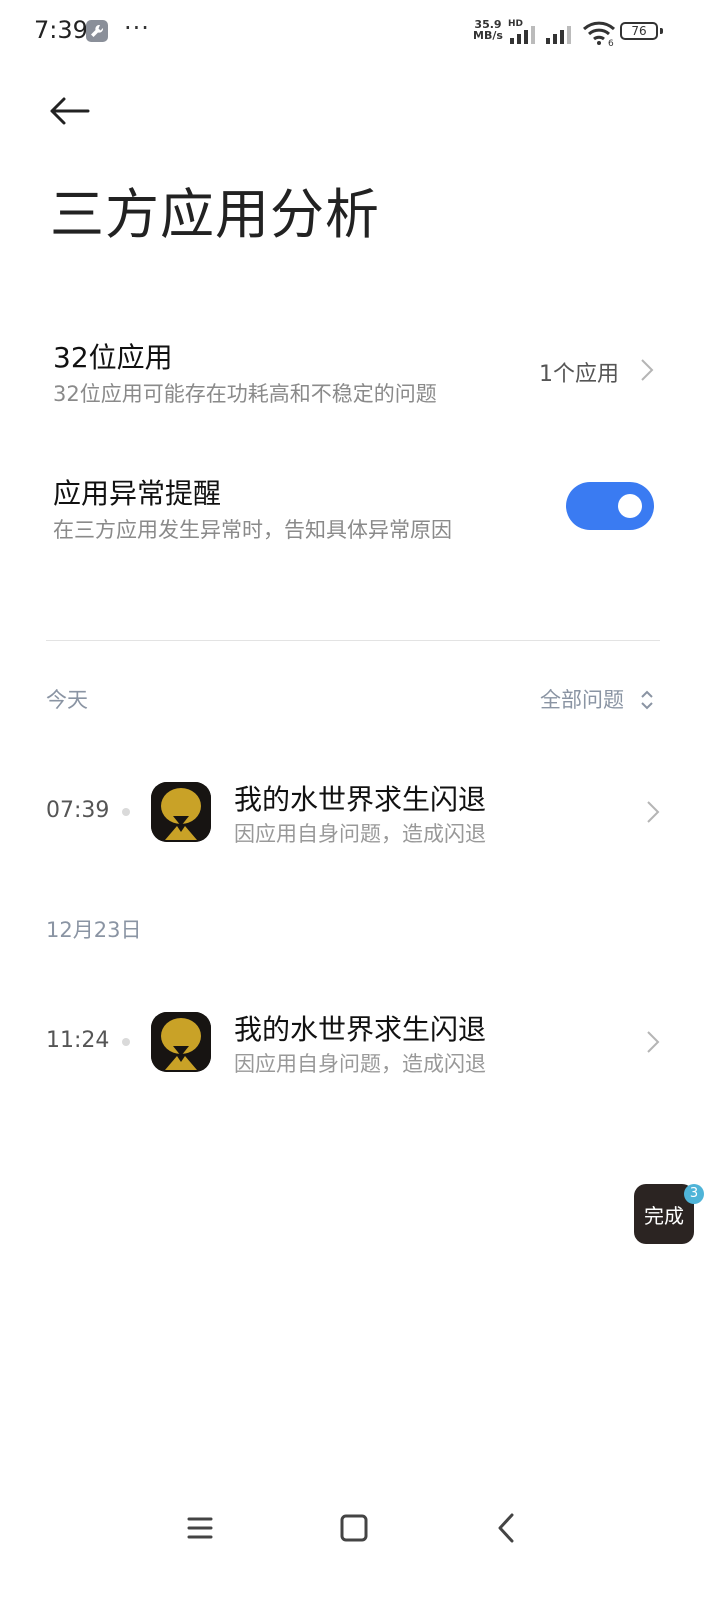  I want to click on crash-item-1: 07:39 我的水世界求生闪退 因应用自身问题，造成闪退, so click(355, 812).